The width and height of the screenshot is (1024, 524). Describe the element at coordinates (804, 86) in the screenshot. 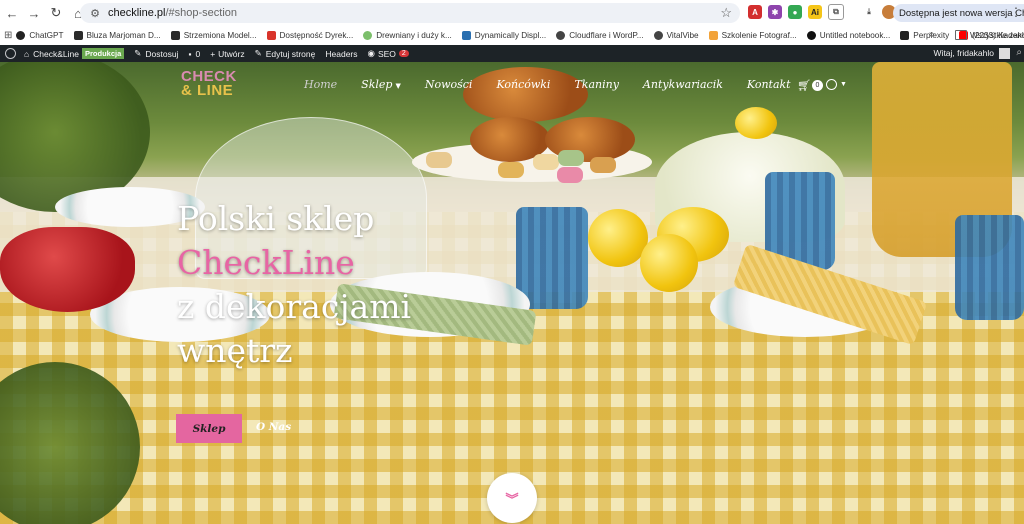

I see `cart-icon: 🛒︎` at that location.